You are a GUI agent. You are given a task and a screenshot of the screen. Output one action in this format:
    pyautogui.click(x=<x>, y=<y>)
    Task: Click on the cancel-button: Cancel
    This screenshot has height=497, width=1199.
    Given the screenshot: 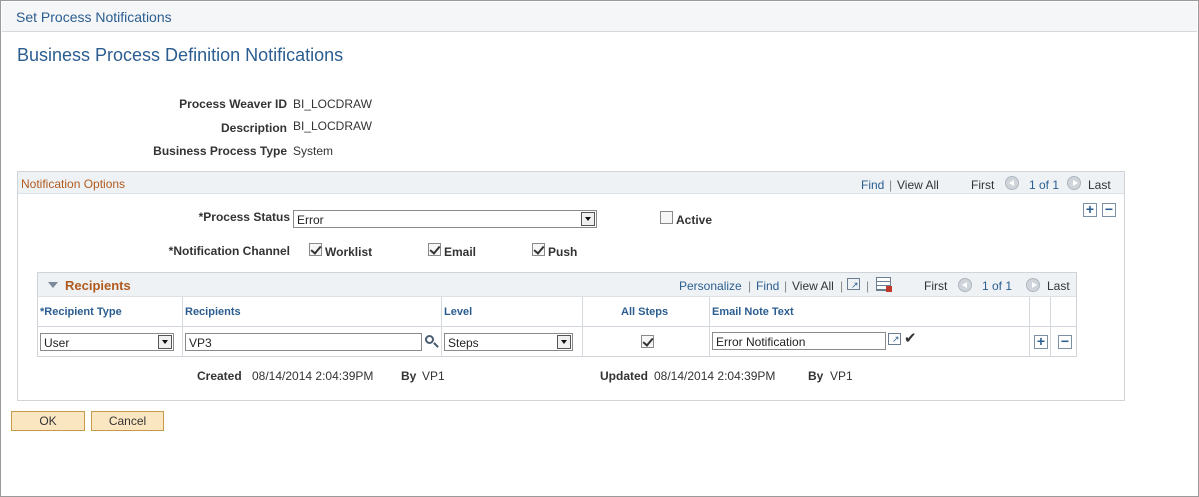 What is the action you would take?
    pyautogui.click(x=127, y=421)
    